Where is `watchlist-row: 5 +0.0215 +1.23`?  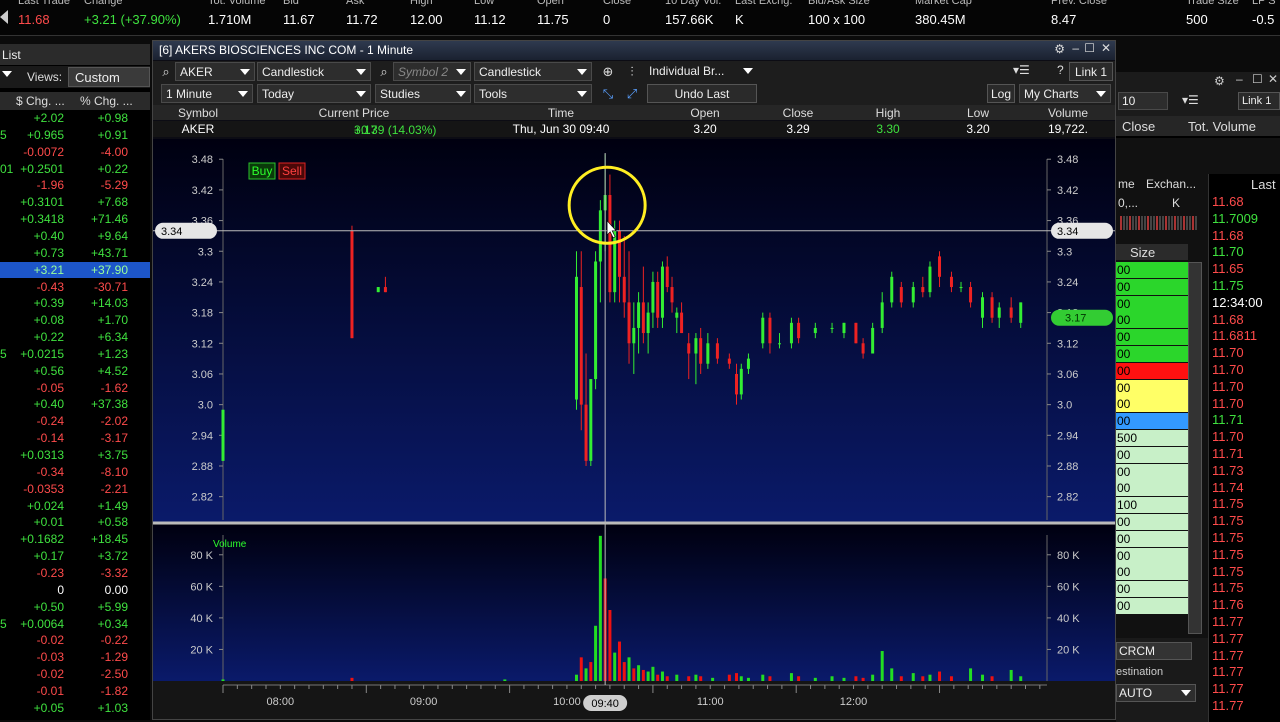 watchlist-row: 5 +0.0215 +1.23 is located at coordinates (75, 354).